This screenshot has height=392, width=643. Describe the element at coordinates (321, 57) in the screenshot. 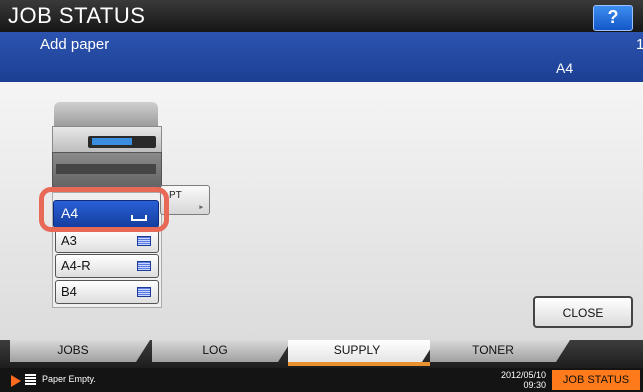

I see `message-bar: Add paper 1 A4` at that location.